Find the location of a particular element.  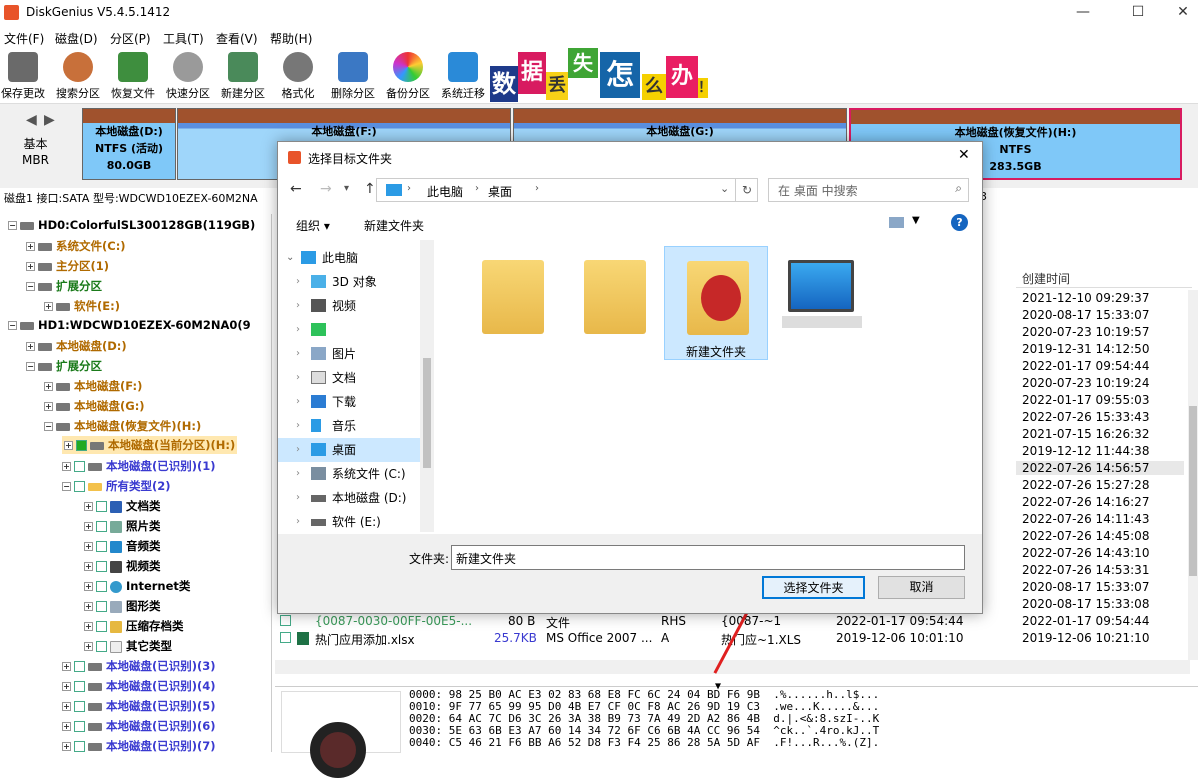

view-dropdown: ▼ is located at coordinates (916, 220).